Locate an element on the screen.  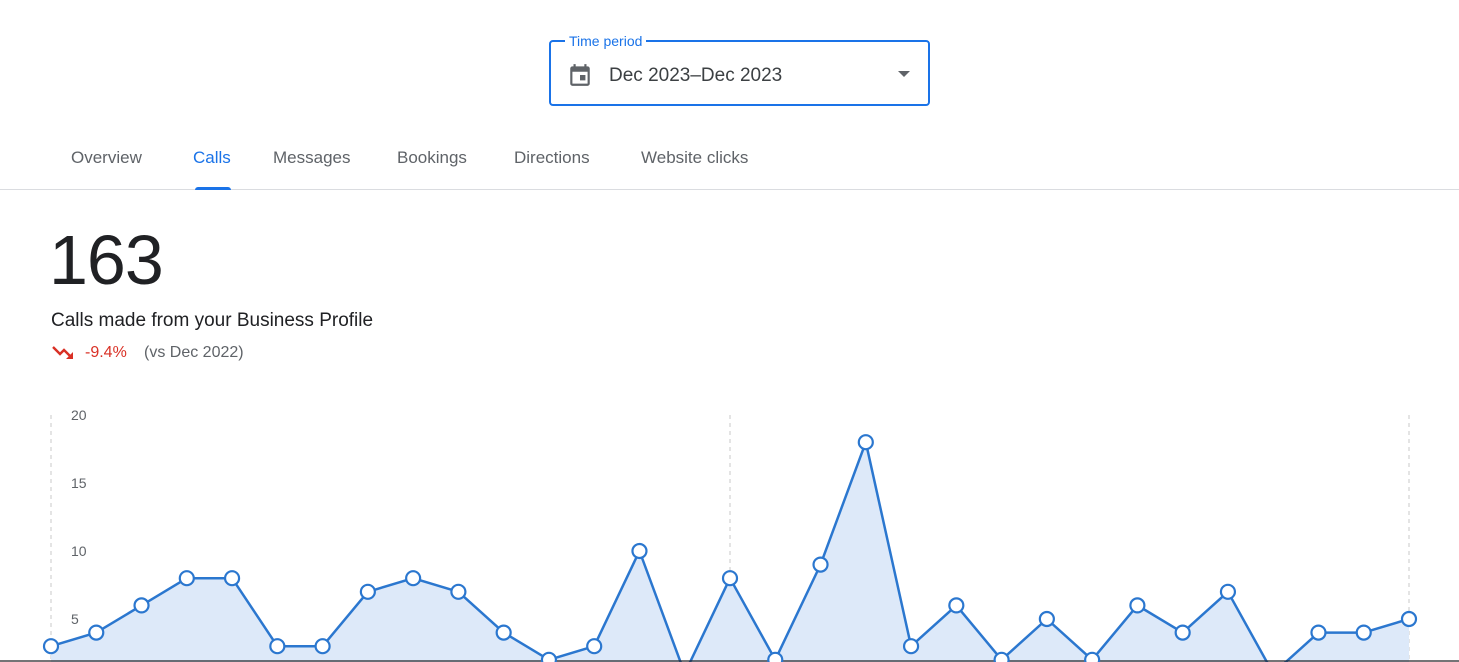
dropdown-arrow-icon is located at coordinates (904, 74).